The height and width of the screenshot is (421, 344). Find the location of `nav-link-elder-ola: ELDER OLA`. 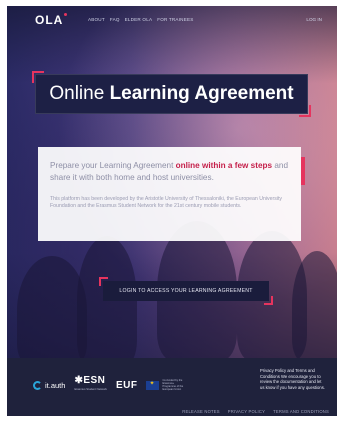

nav-link-elder-ola: ELDER OLA is located at coordinates (139, 19).